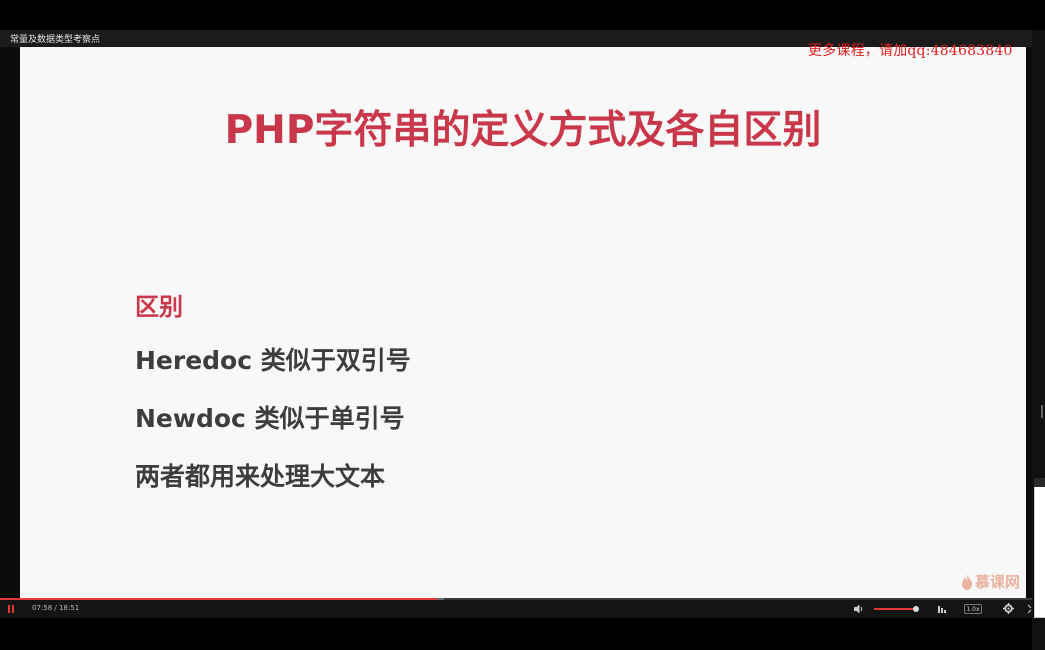 This screenshot has width=1045, height=650. I want to click on volume-slider, so click(896, 609).